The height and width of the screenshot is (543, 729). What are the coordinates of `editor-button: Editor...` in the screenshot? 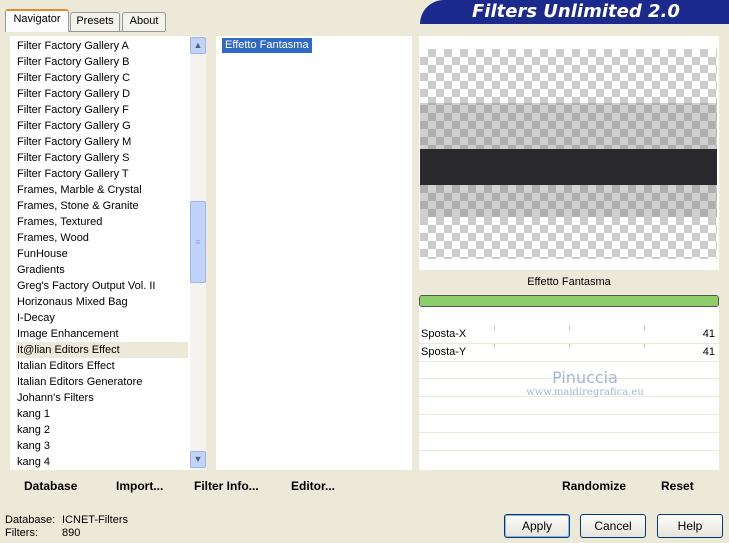 It's located at (313, 486).